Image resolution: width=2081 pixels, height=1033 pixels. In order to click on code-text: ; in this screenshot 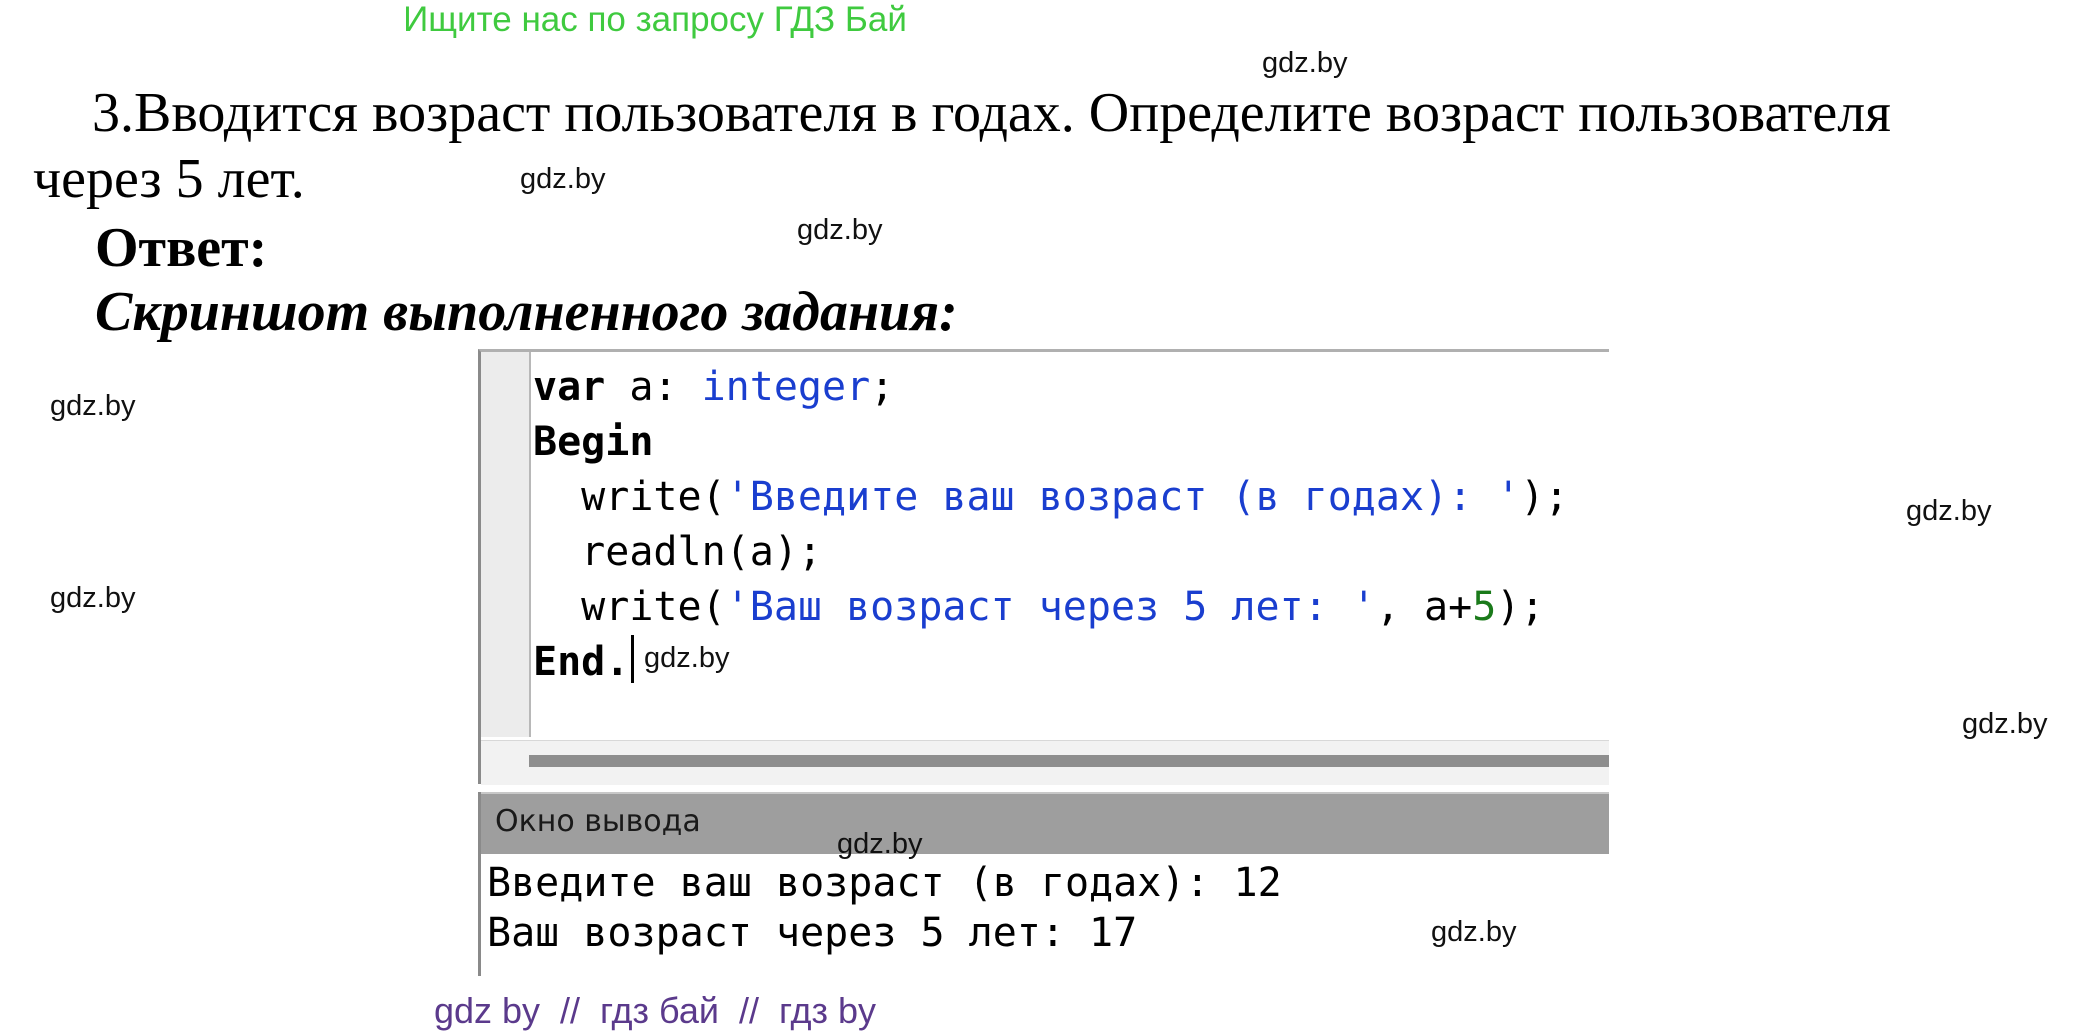, I will do `click(882, 387)`.